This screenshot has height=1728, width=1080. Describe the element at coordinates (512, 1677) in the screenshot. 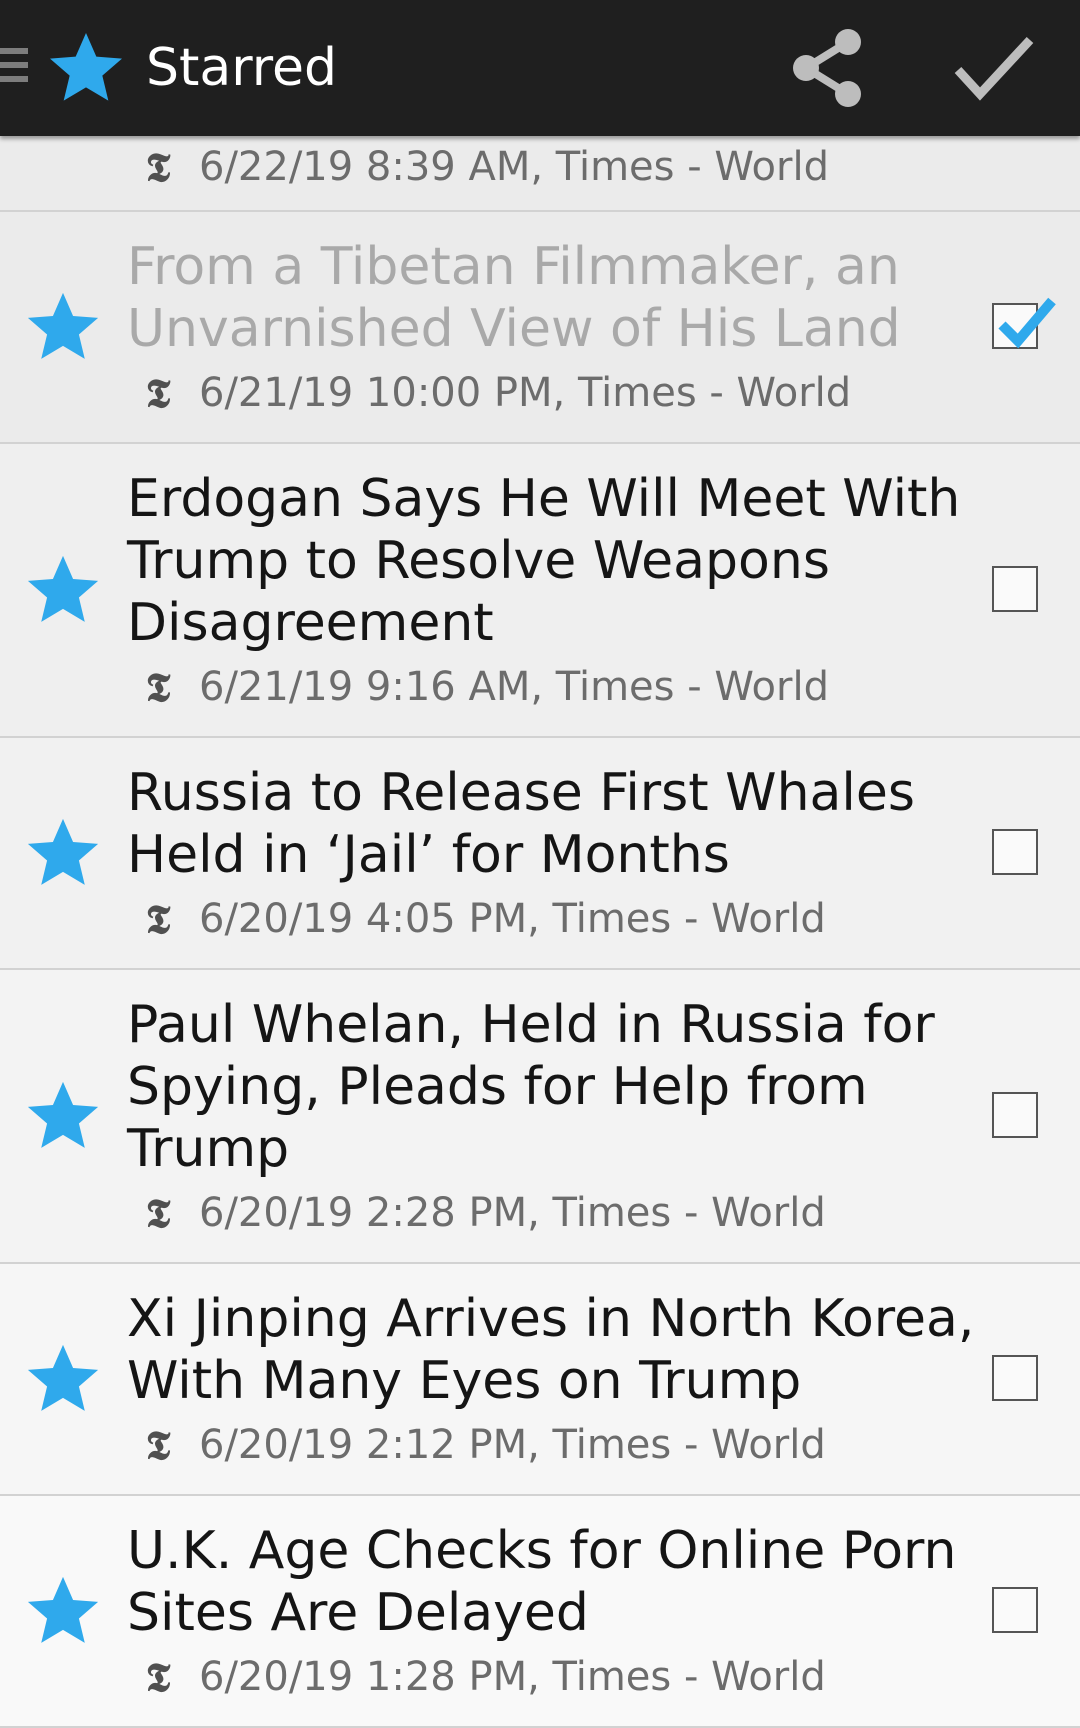

I see `article-meta-text: 6/20/19 1:28 PM, Times - World` at that location.